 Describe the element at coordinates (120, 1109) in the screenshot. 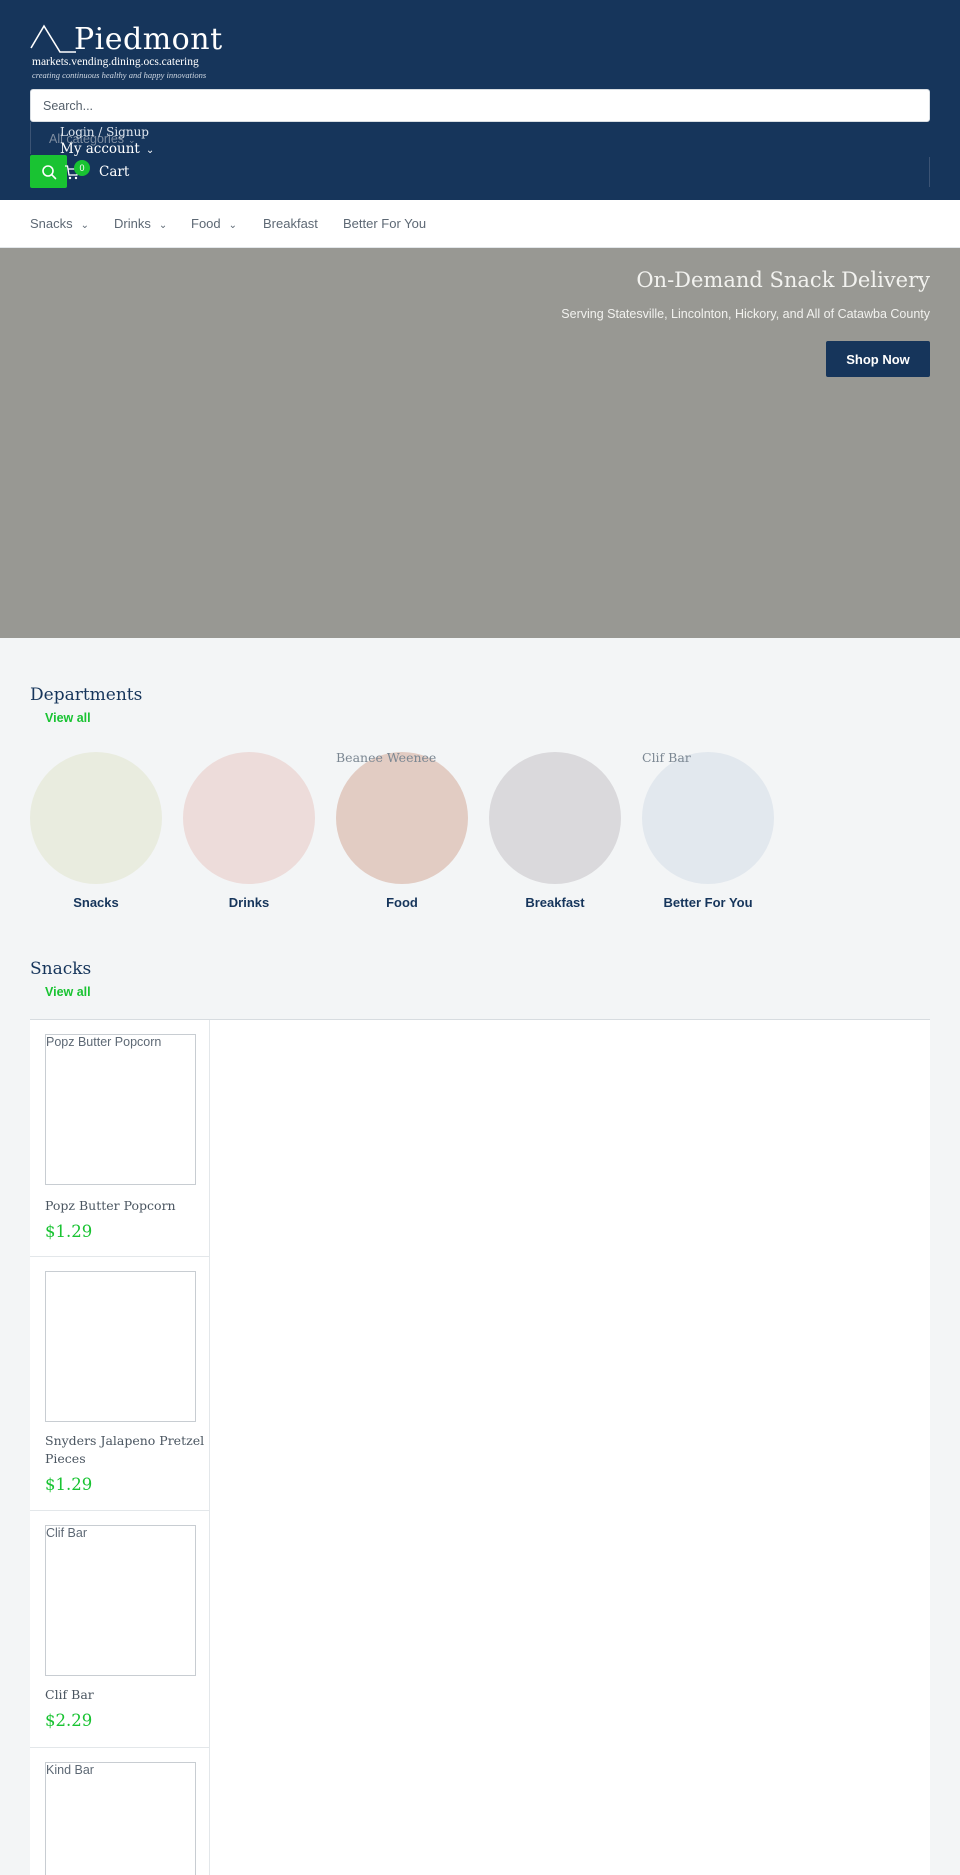

I see `product-image: Popz Butter Popcorn` at that location.